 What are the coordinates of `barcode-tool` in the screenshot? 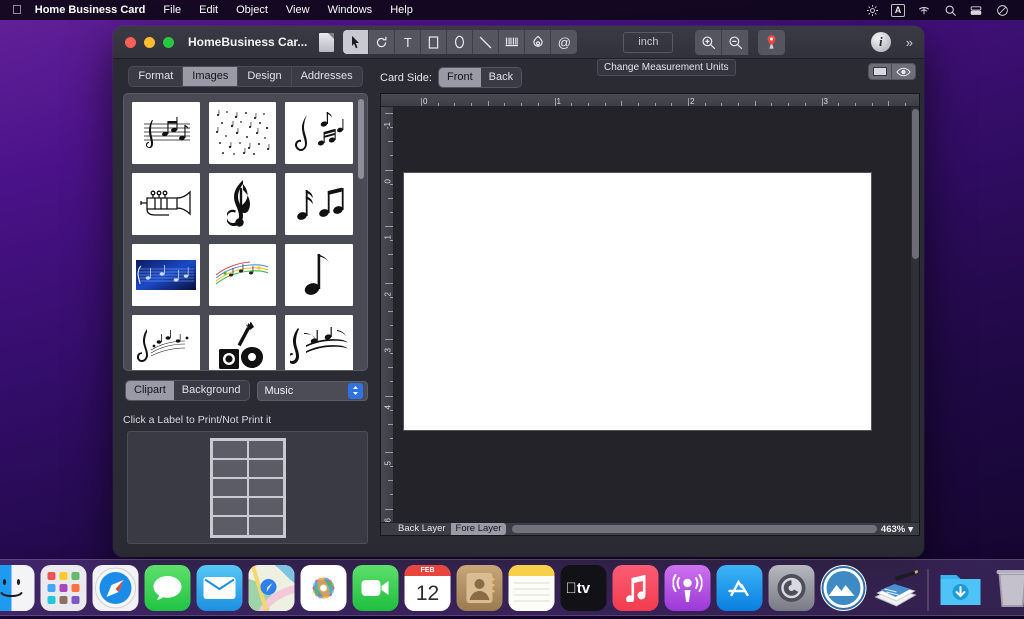 It's located at (512, 42).